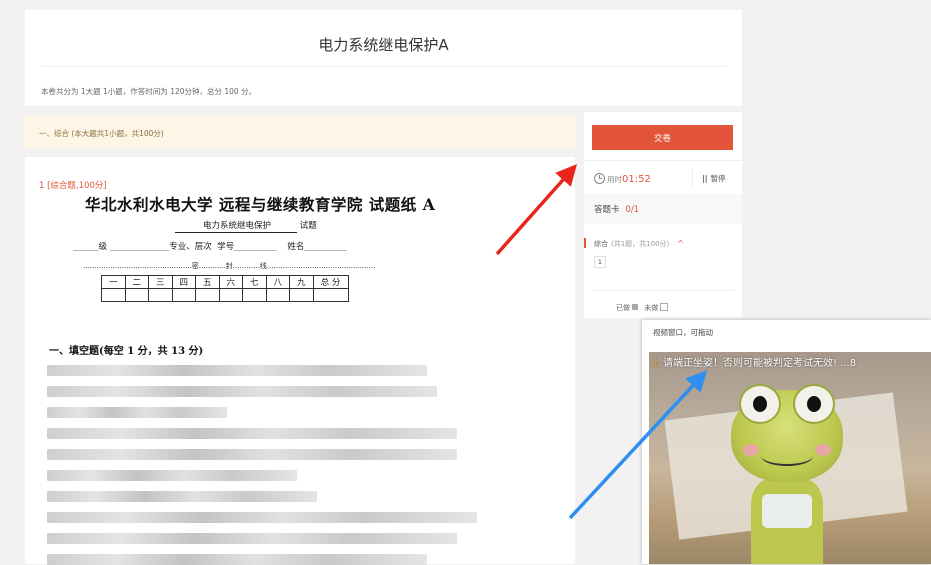 The image size is (931, 565). Describe the element at coordinates (751, 450) in the screenshot. I see `frog-cheek-left` at that location.